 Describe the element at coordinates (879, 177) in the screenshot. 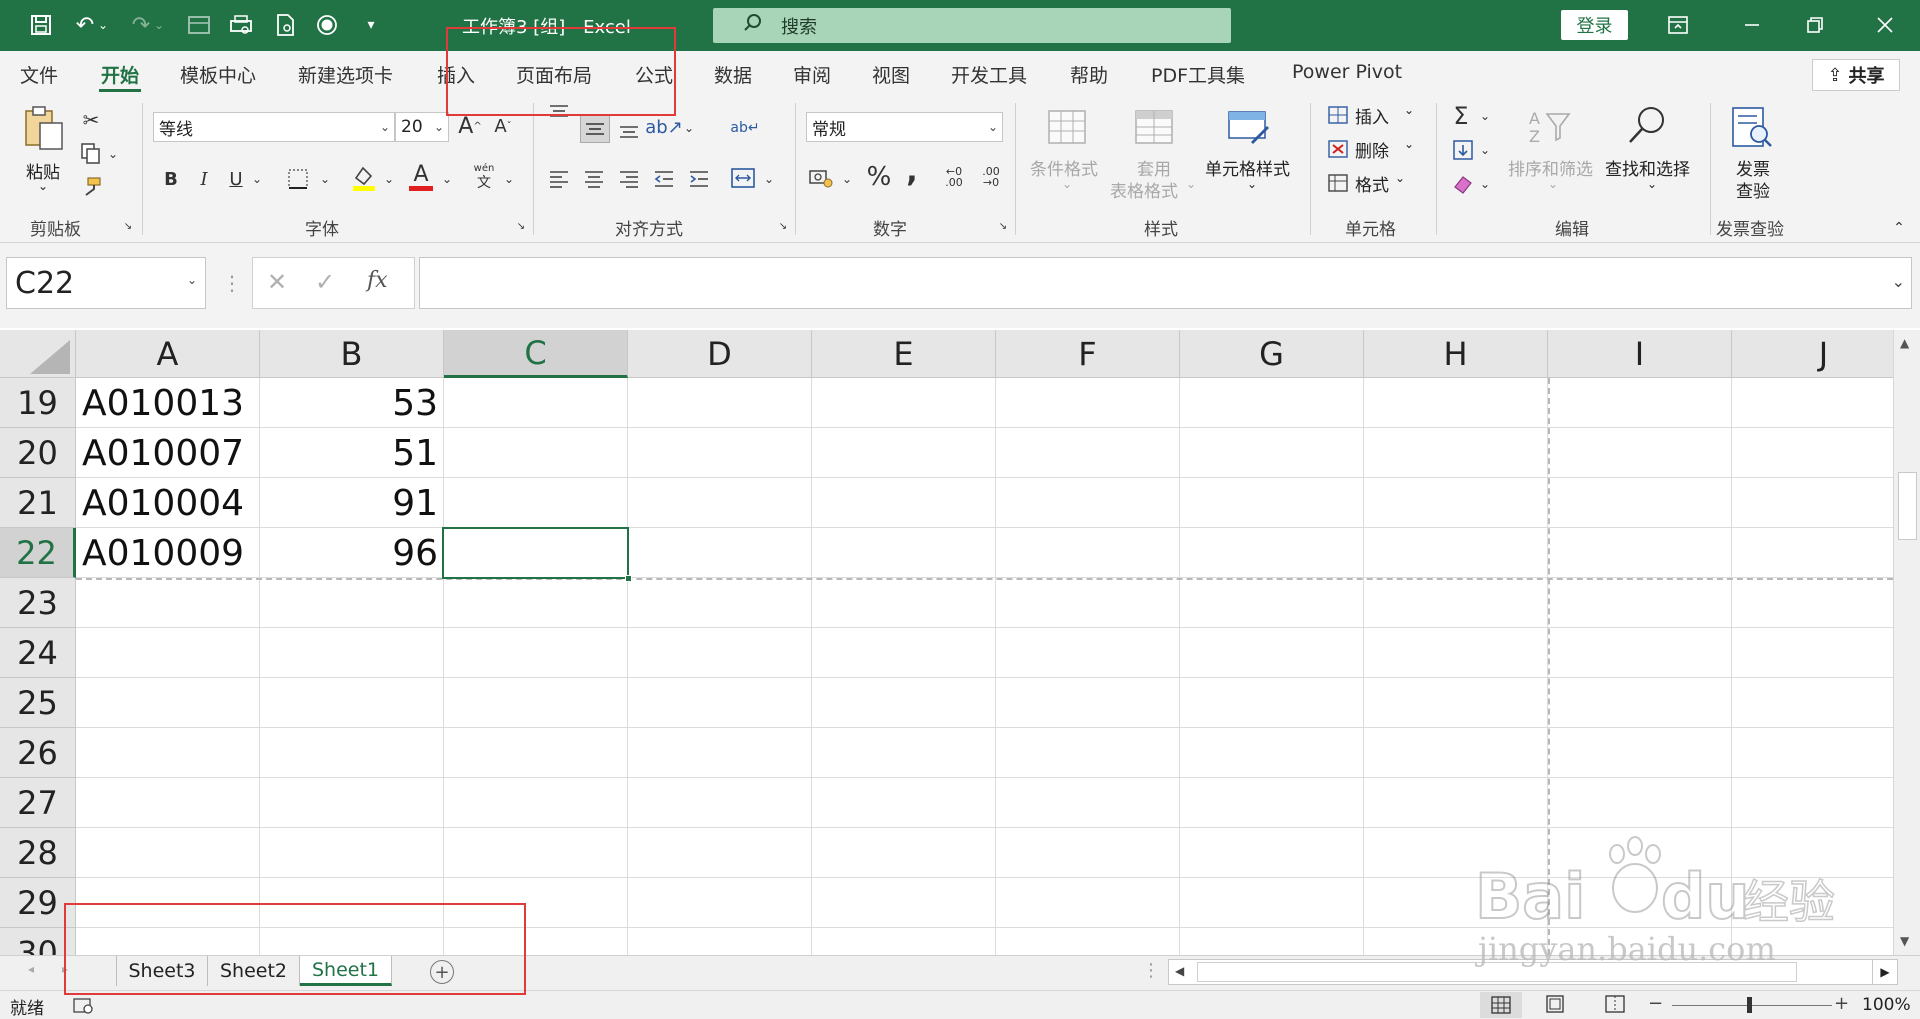

I see `percent-style-button: %` at that location.